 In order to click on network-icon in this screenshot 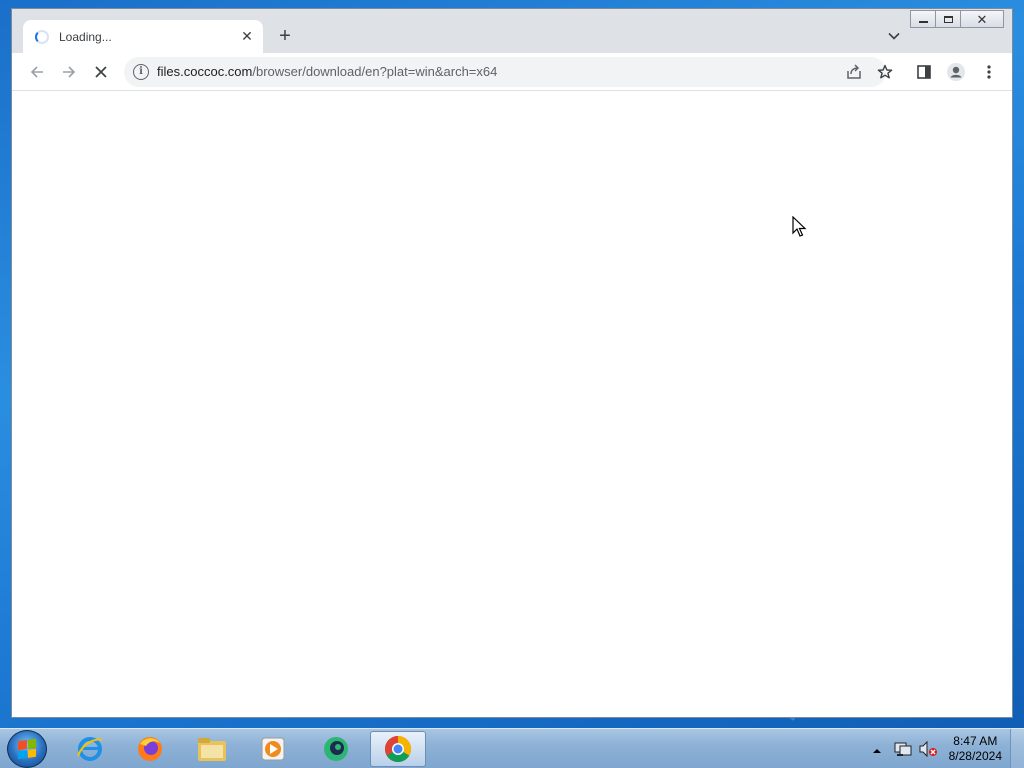, I will do `click(903, 751)`.